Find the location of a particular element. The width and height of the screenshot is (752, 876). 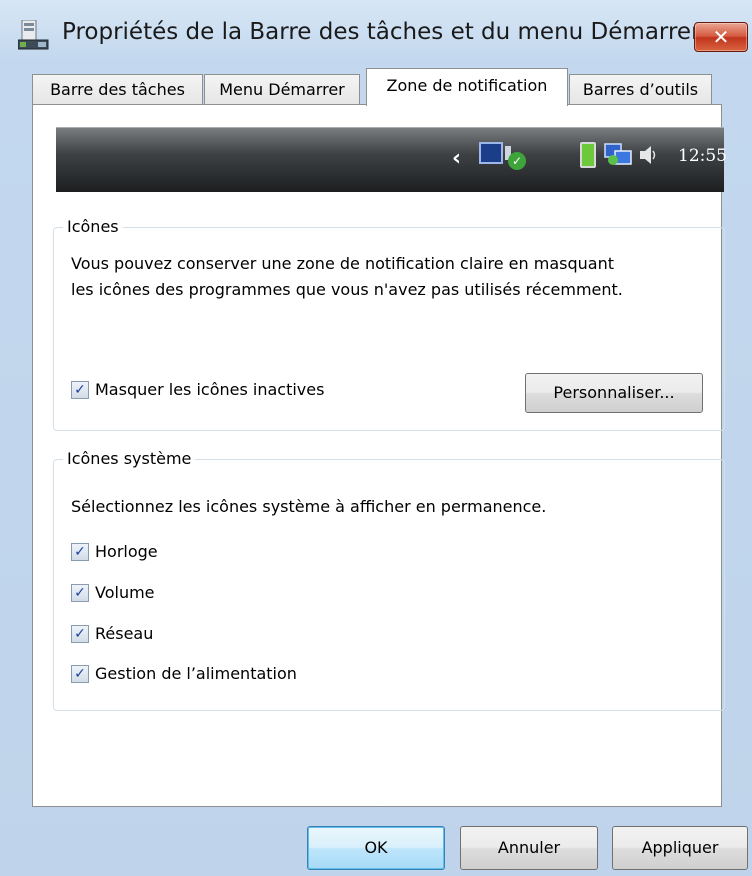

cancel-button: Annuler is located at coordinates (529, 848).